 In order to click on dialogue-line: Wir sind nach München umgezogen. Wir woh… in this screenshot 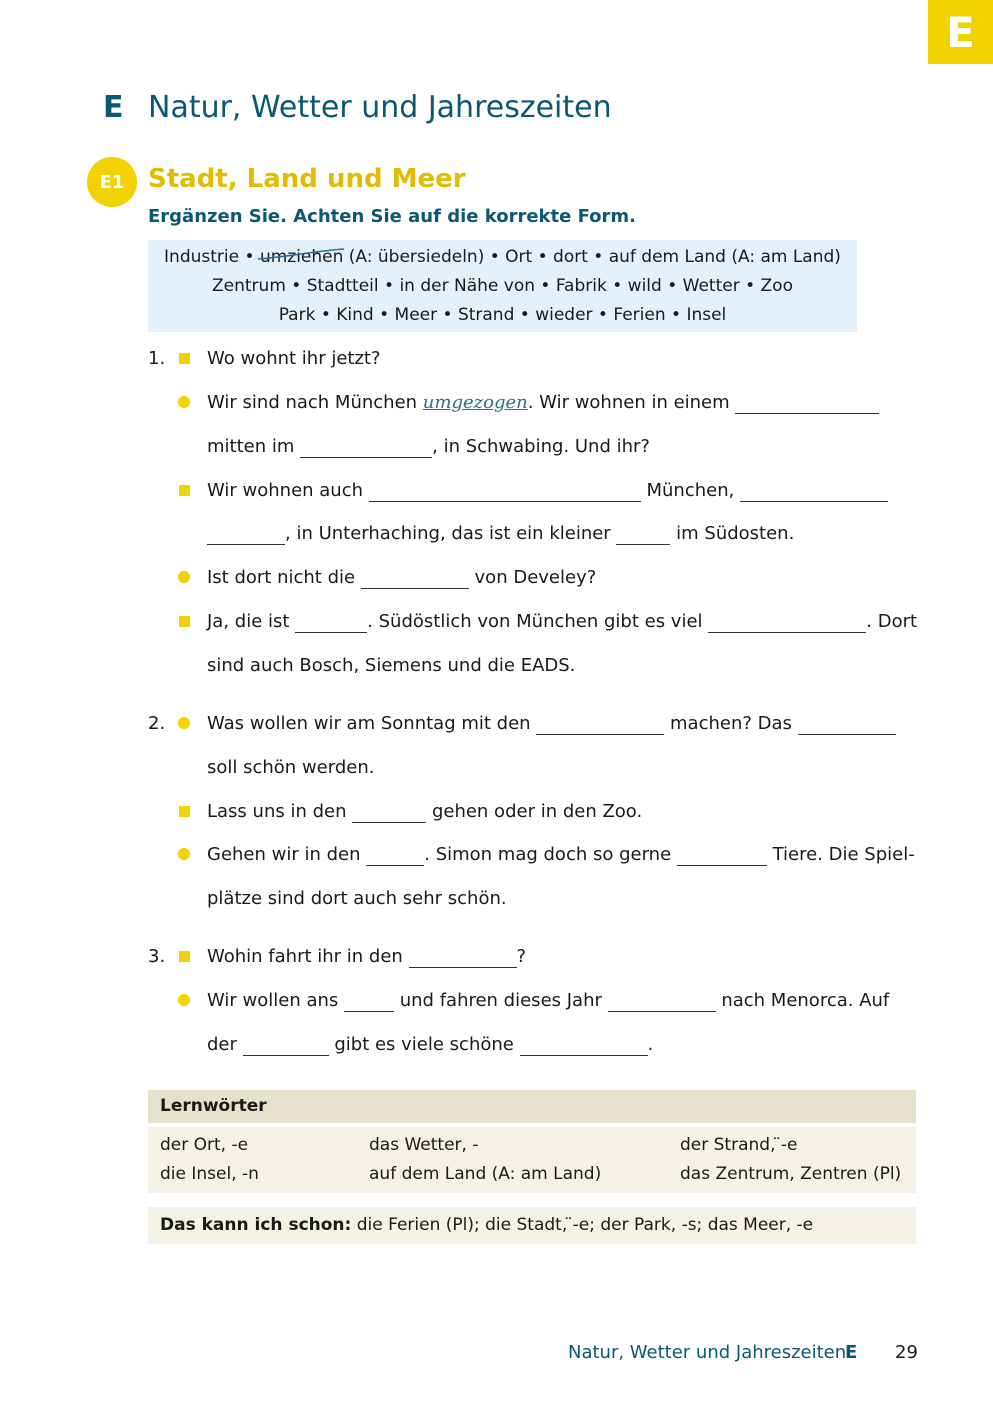, I will do `click(543, 403)`.